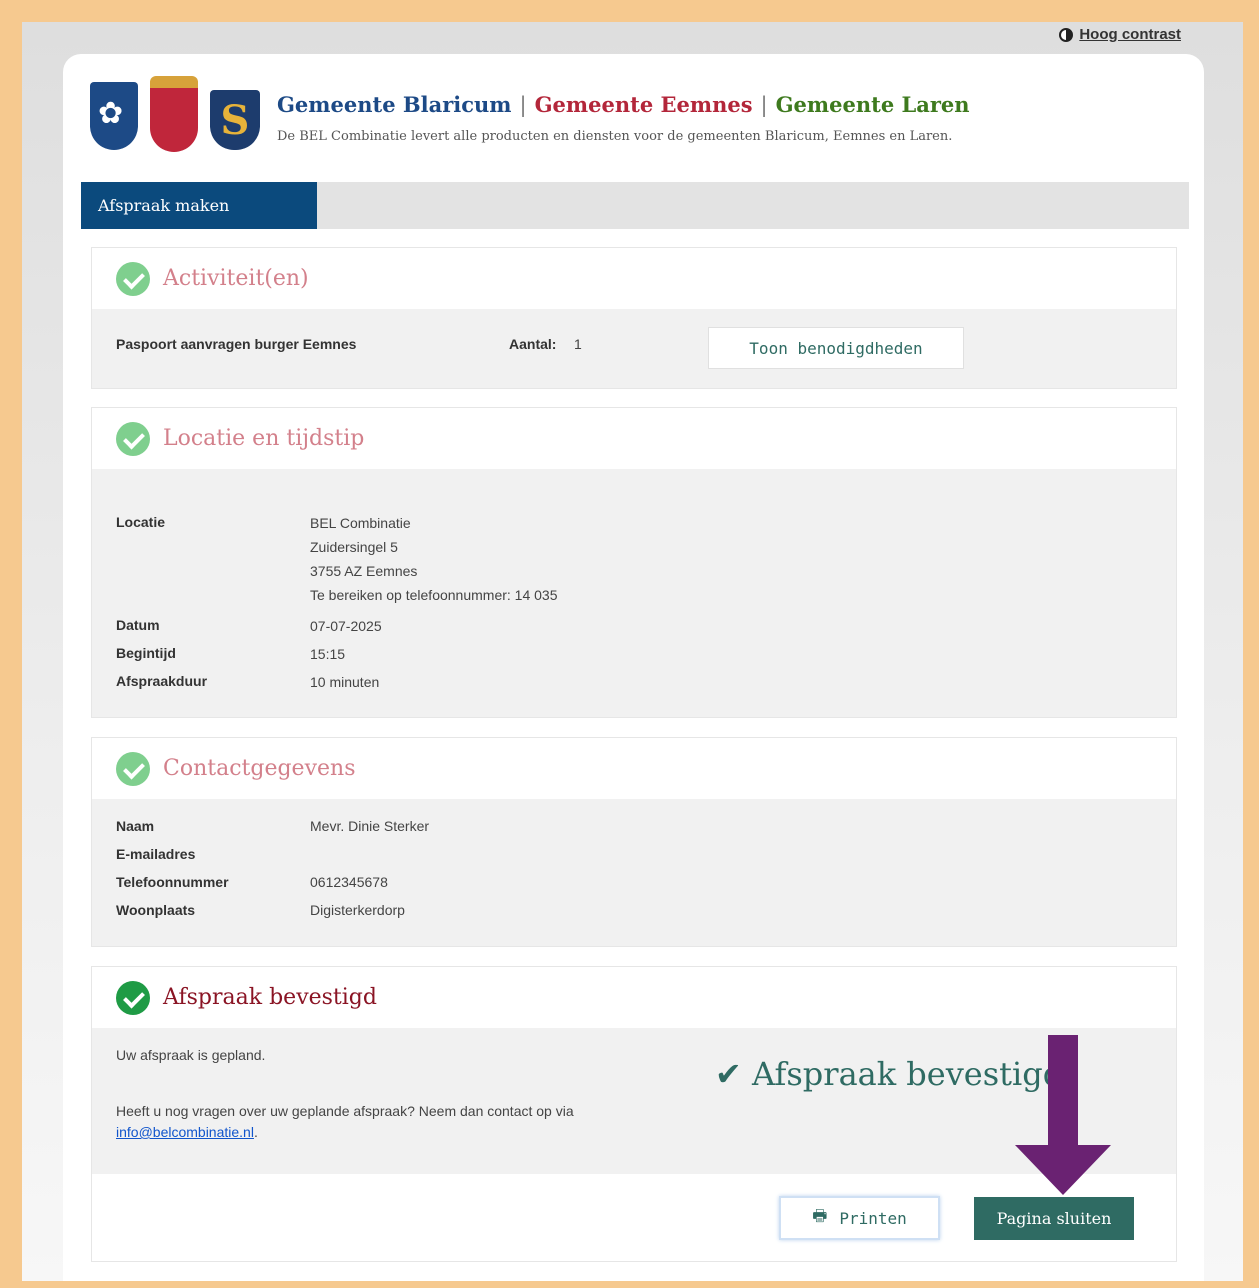 This screenshot has width=1259, height=1288. Describe the element at coordinates (264, 438) in the screenshot. I see `location-title: Locatie en tijdstip` at that location.